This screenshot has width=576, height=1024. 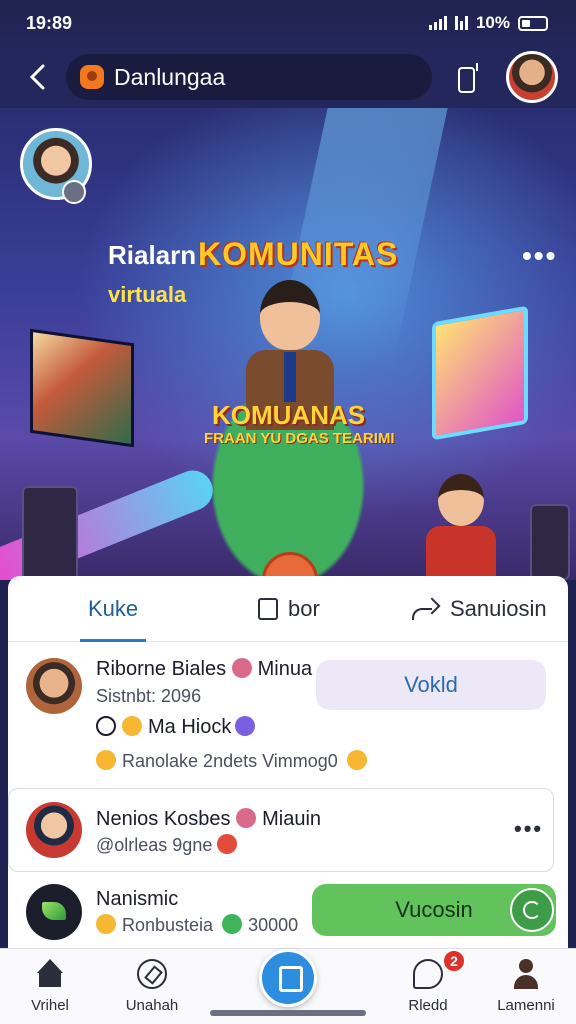 I want to click on nav-label: Unahah, so click(x=152, y=1005).